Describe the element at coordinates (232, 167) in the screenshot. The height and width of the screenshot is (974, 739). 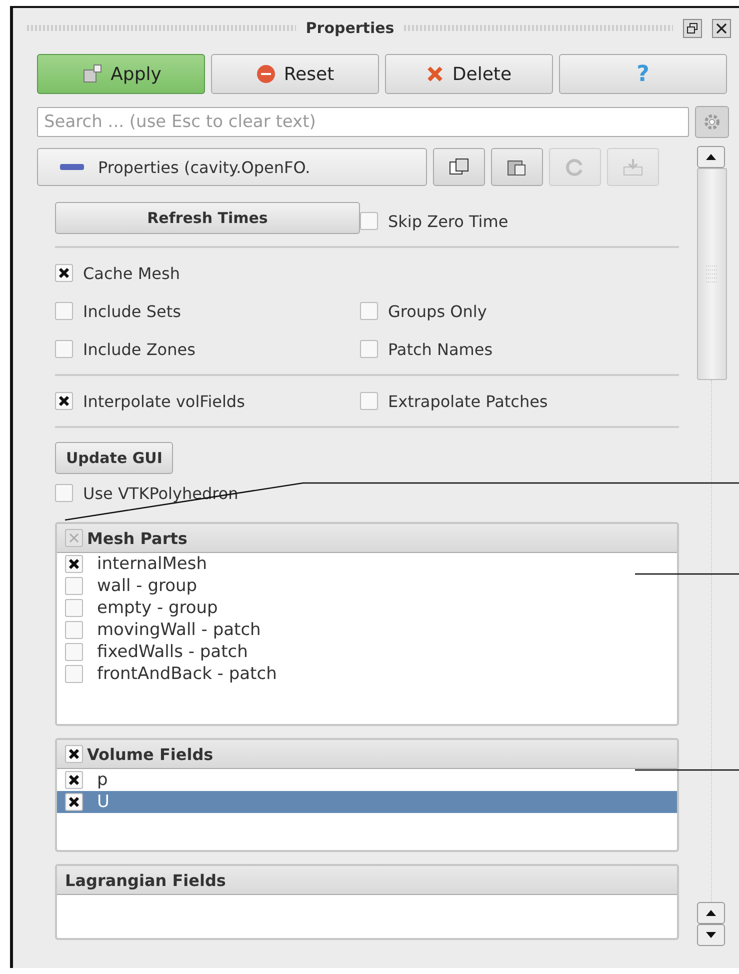
I see `section-toggle: Properties (cavity.OpenFO.` at that location.